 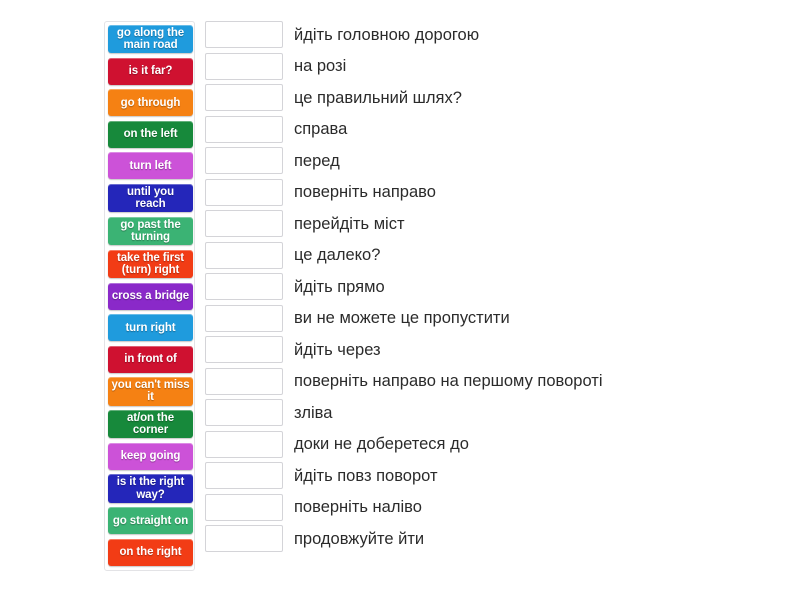 I want to click on word-tile: is it far?, so click(x=150, y=71).